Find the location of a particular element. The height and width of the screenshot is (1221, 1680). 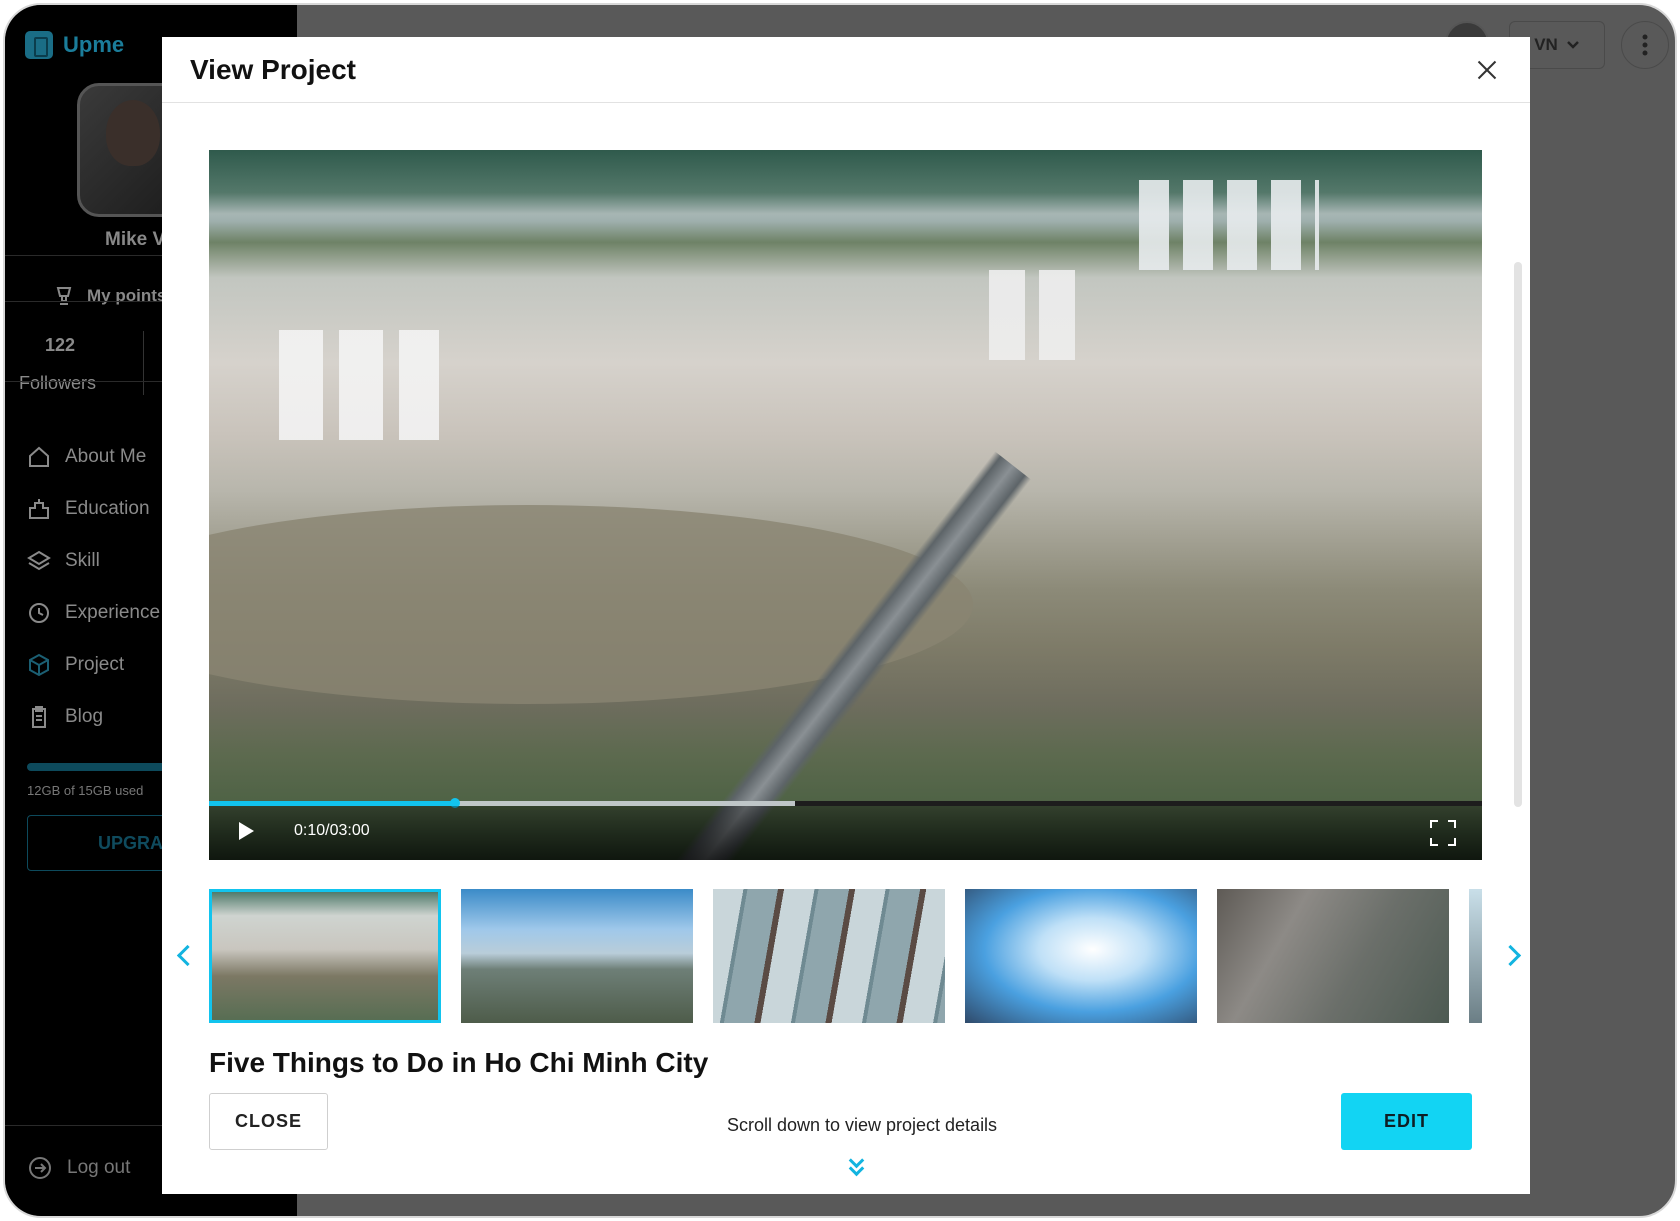

modal-header: View Project is located at coordinates (846, 70).